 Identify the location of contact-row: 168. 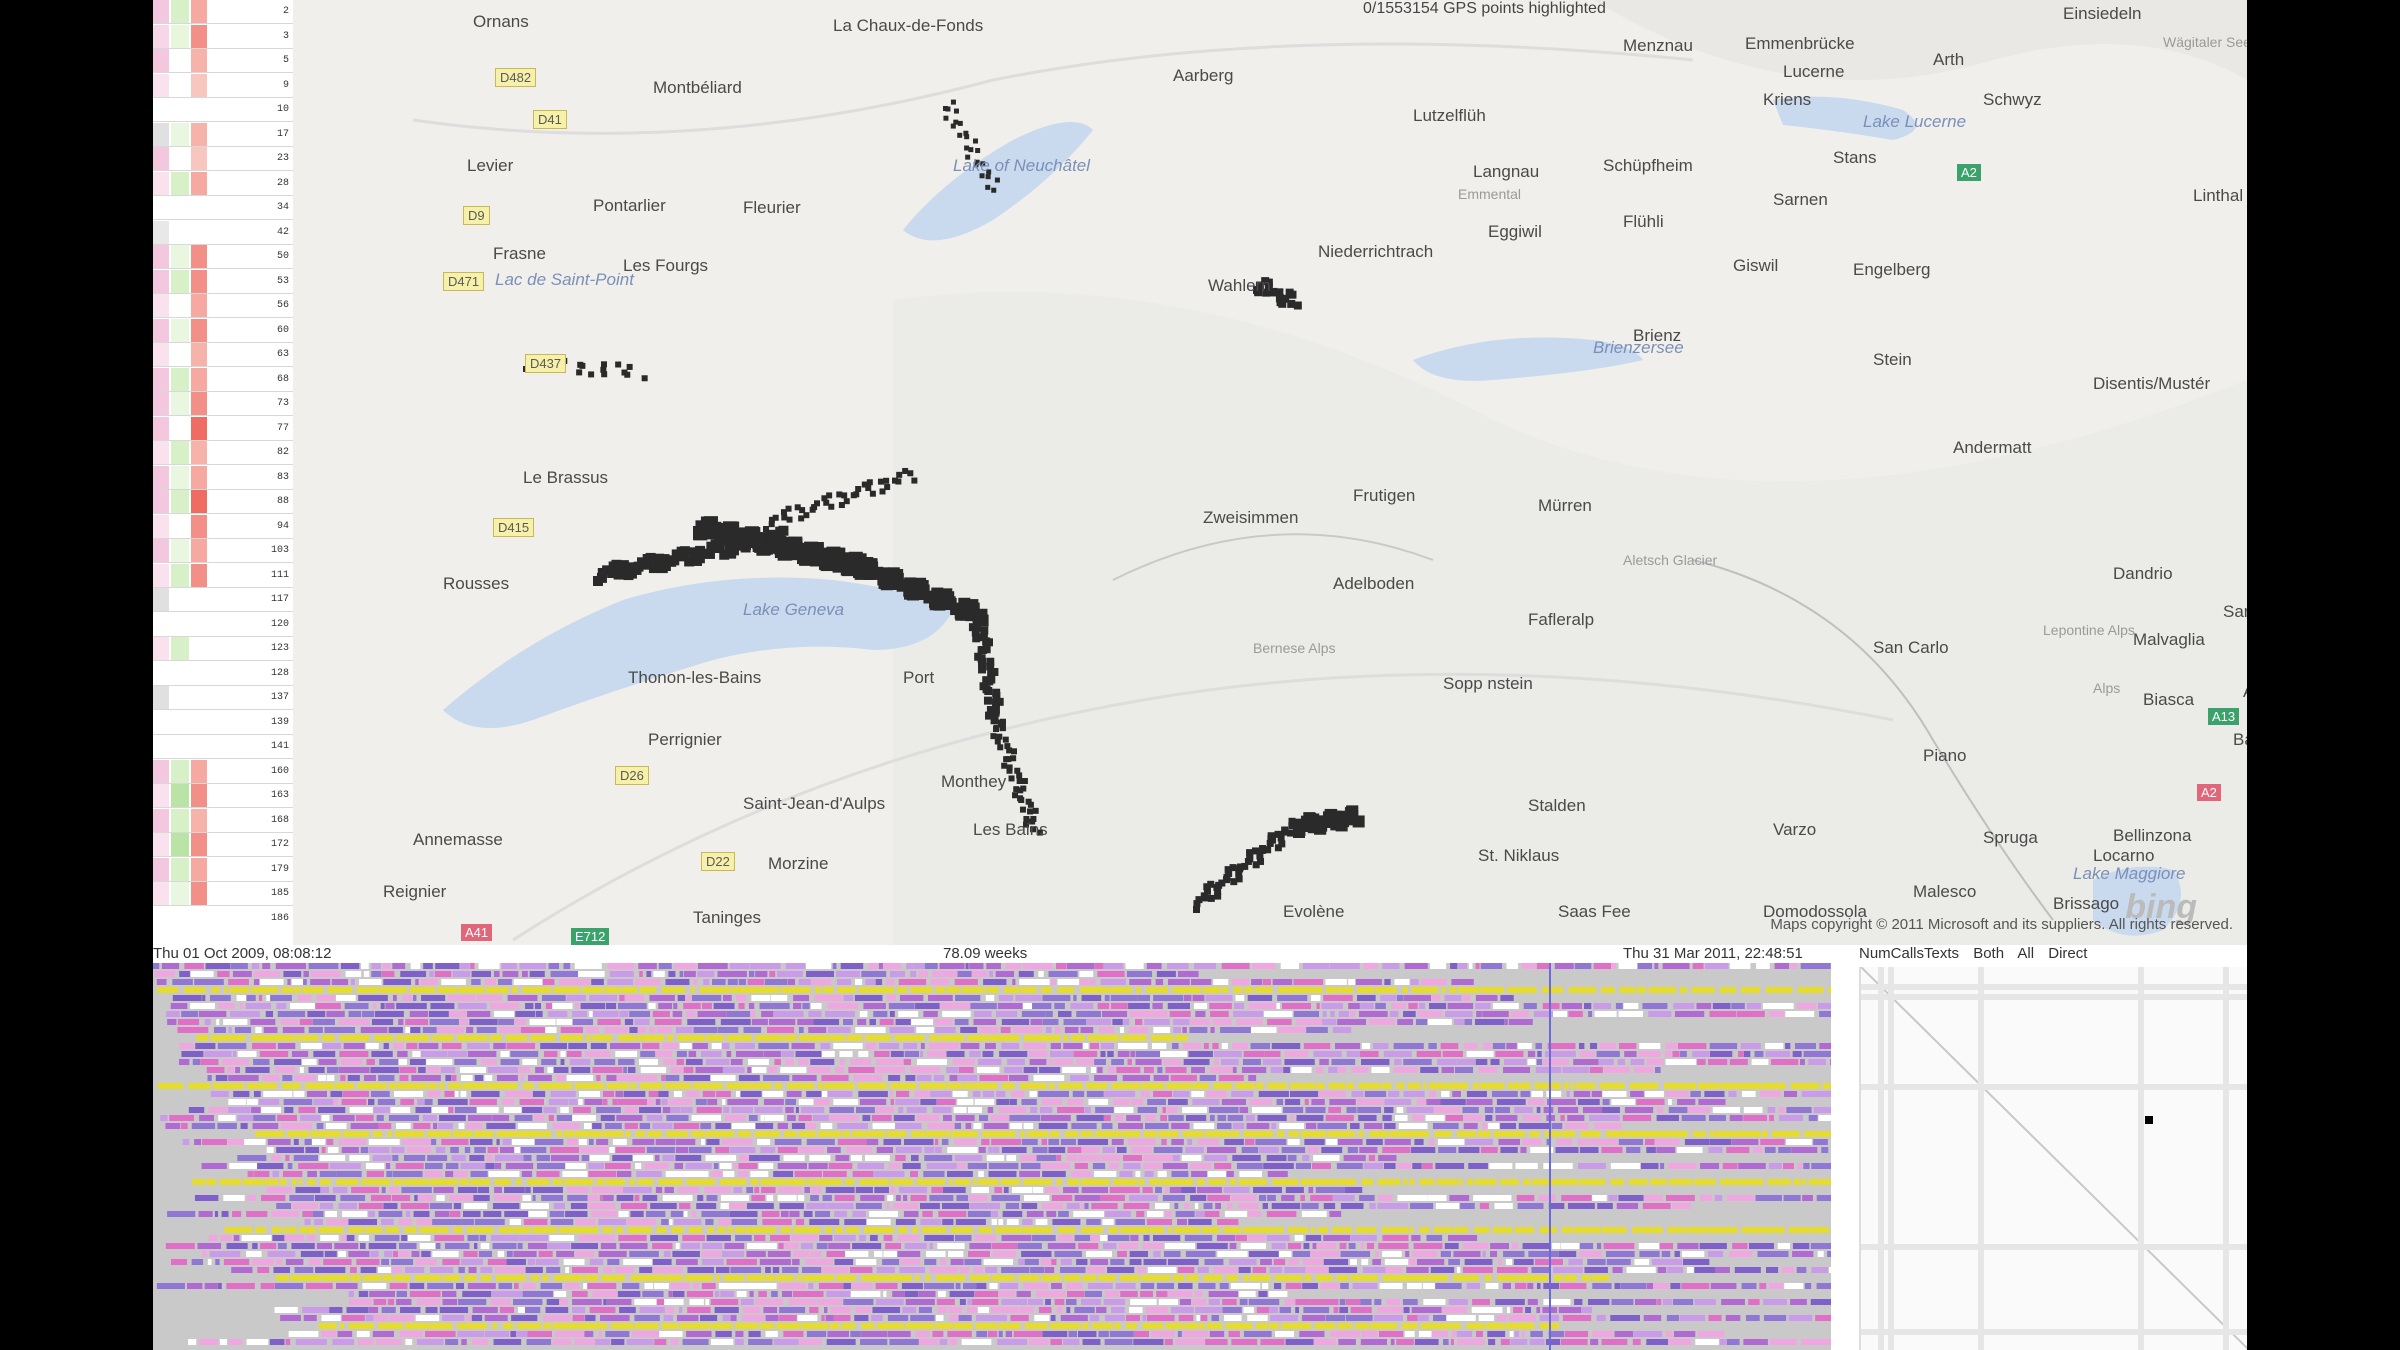
(223, 820).